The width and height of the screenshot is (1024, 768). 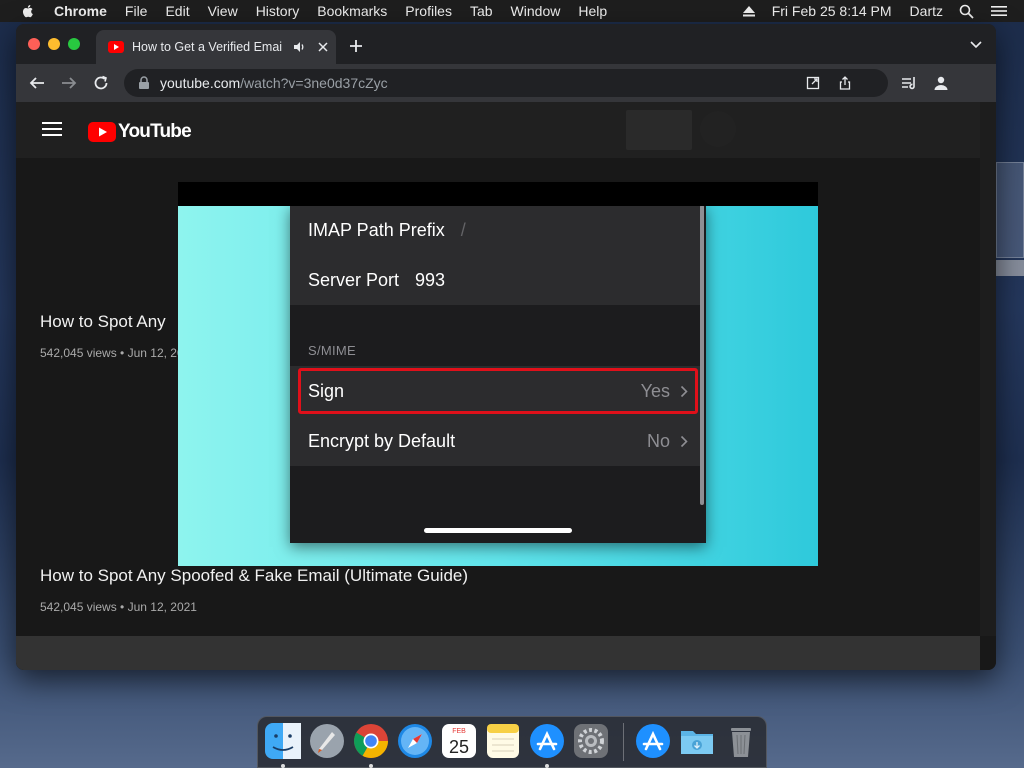 I want to click on address-bar: youtube.com/watch?v=3ne0d37cZyc, so click(x=506, y=83).